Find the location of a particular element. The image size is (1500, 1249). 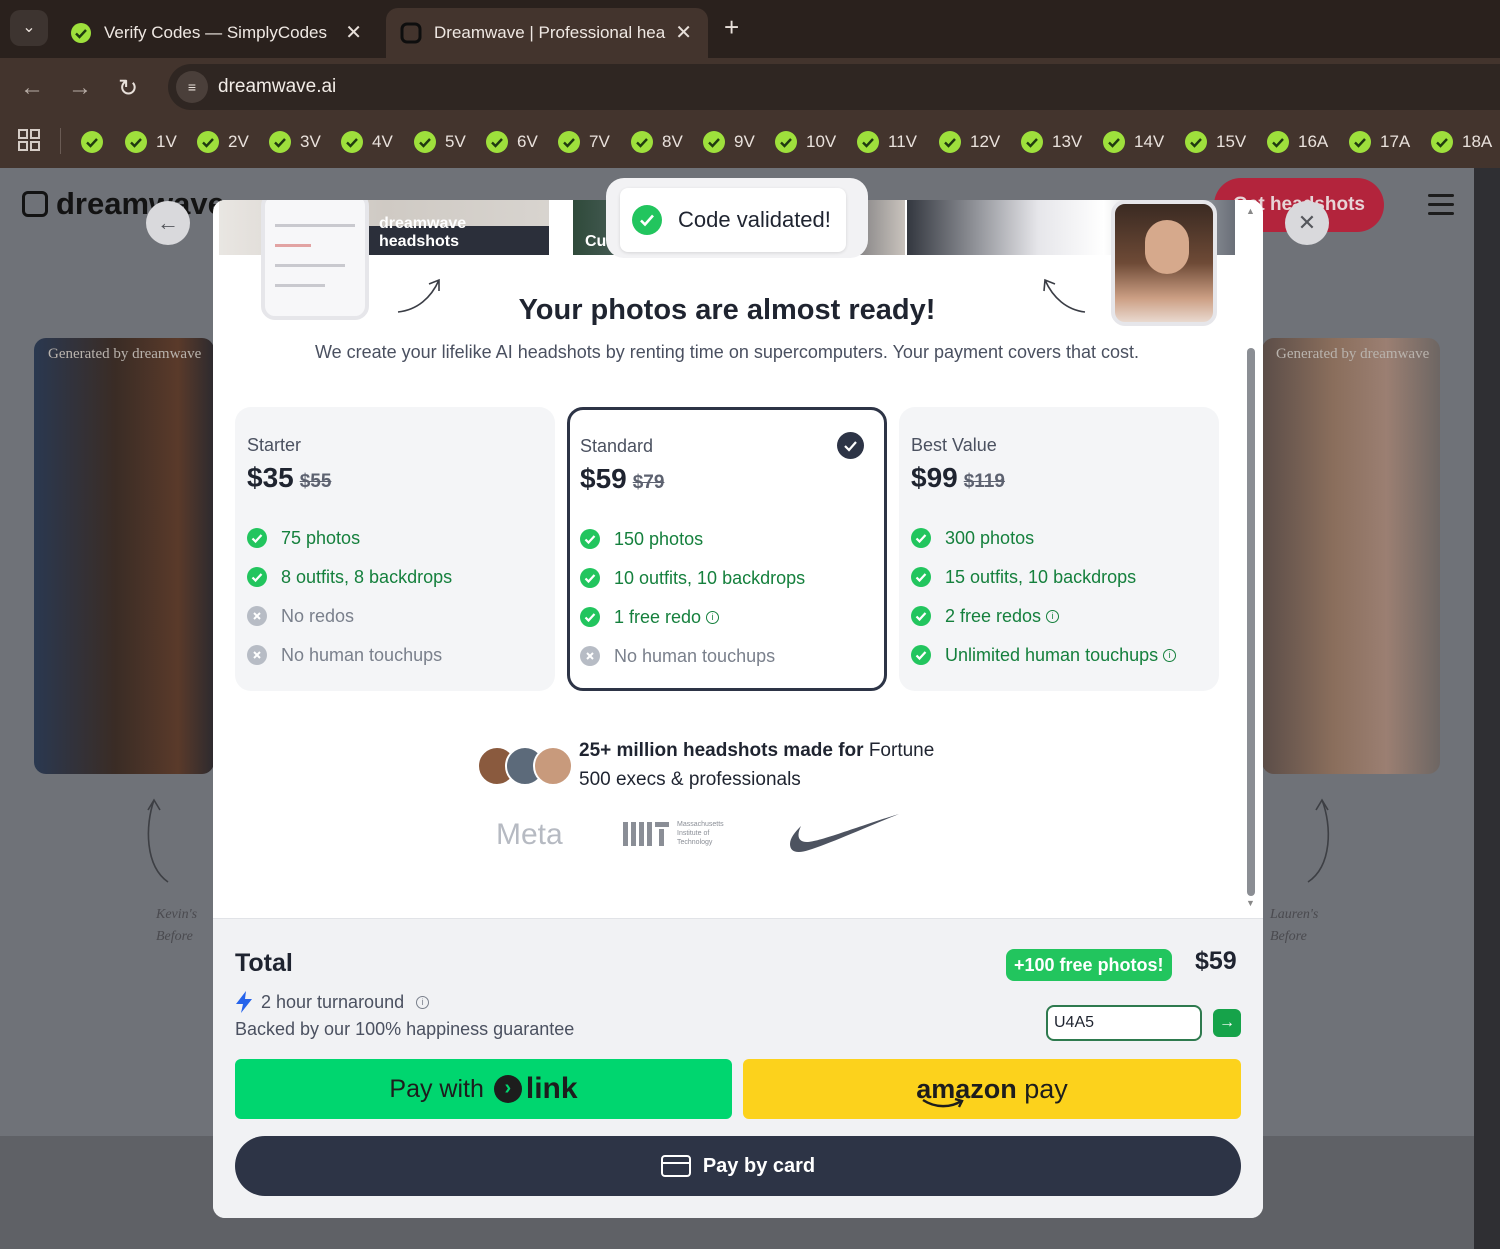

url-field: ≡ dreamwave.ai is located at coordinates (834, 87).